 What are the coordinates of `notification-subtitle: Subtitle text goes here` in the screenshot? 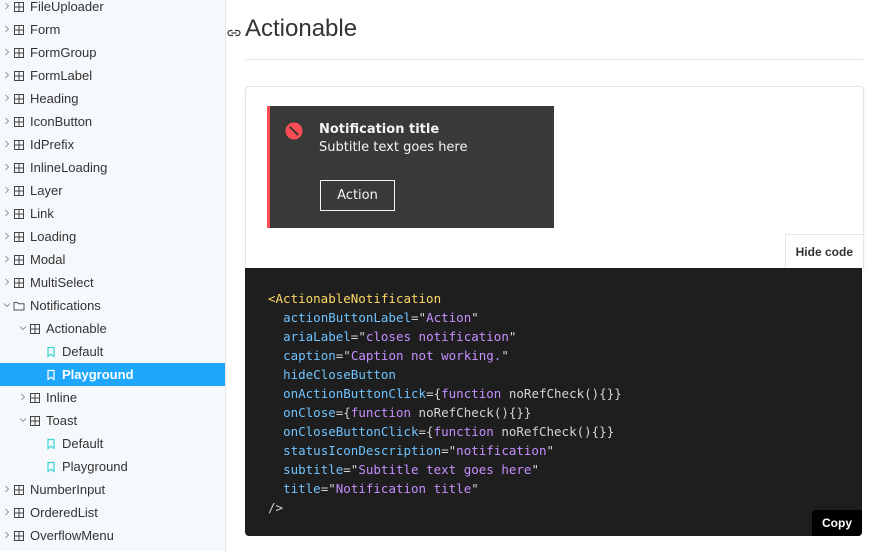 It's located at (393, 147).